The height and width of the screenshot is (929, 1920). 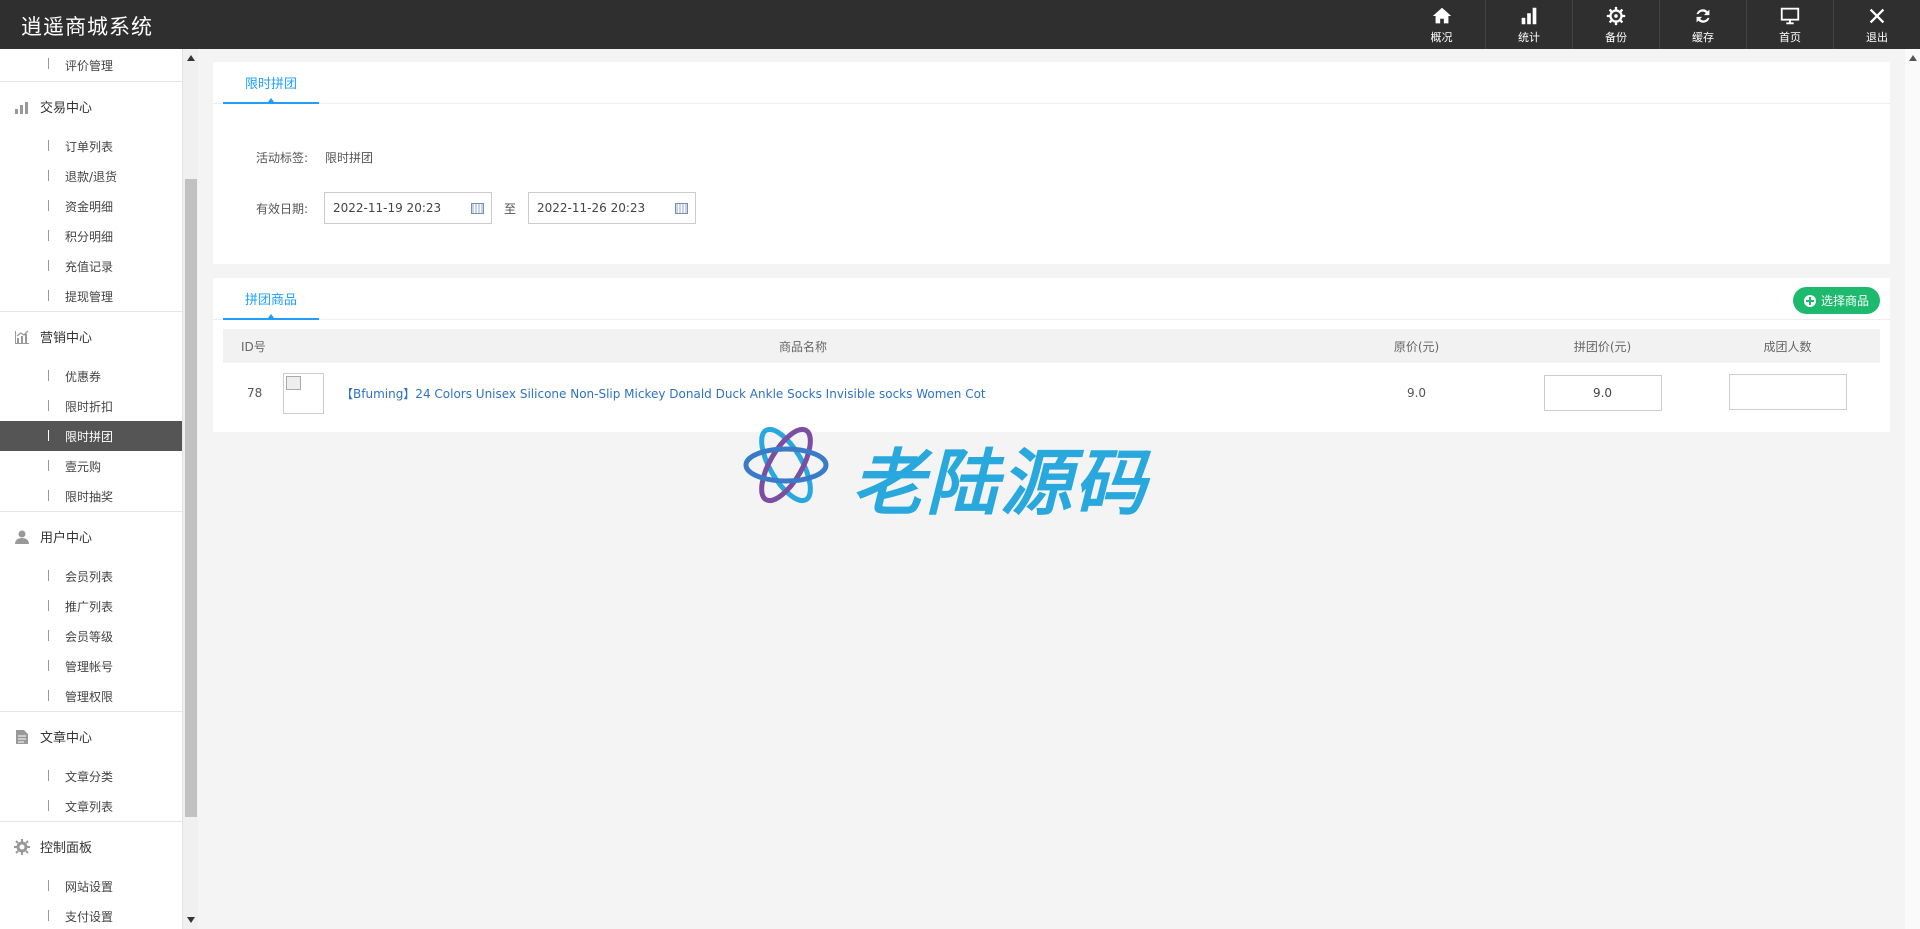 What do you see at coordinates (960, 24) in the screenshot?
I see `top-header: 逍遥商城系统 概况 统计 备份 缓存 首页 退出` at bounding box center [960, 24].